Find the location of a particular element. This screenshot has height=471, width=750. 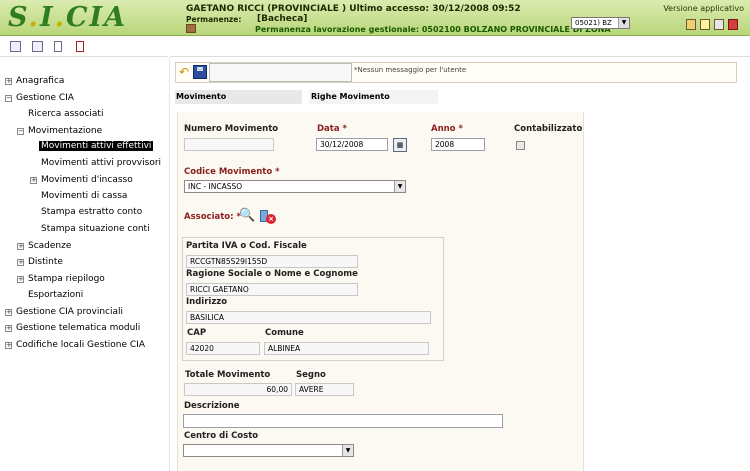

associato-label: Associato: * is located at coordinates (212, 217).